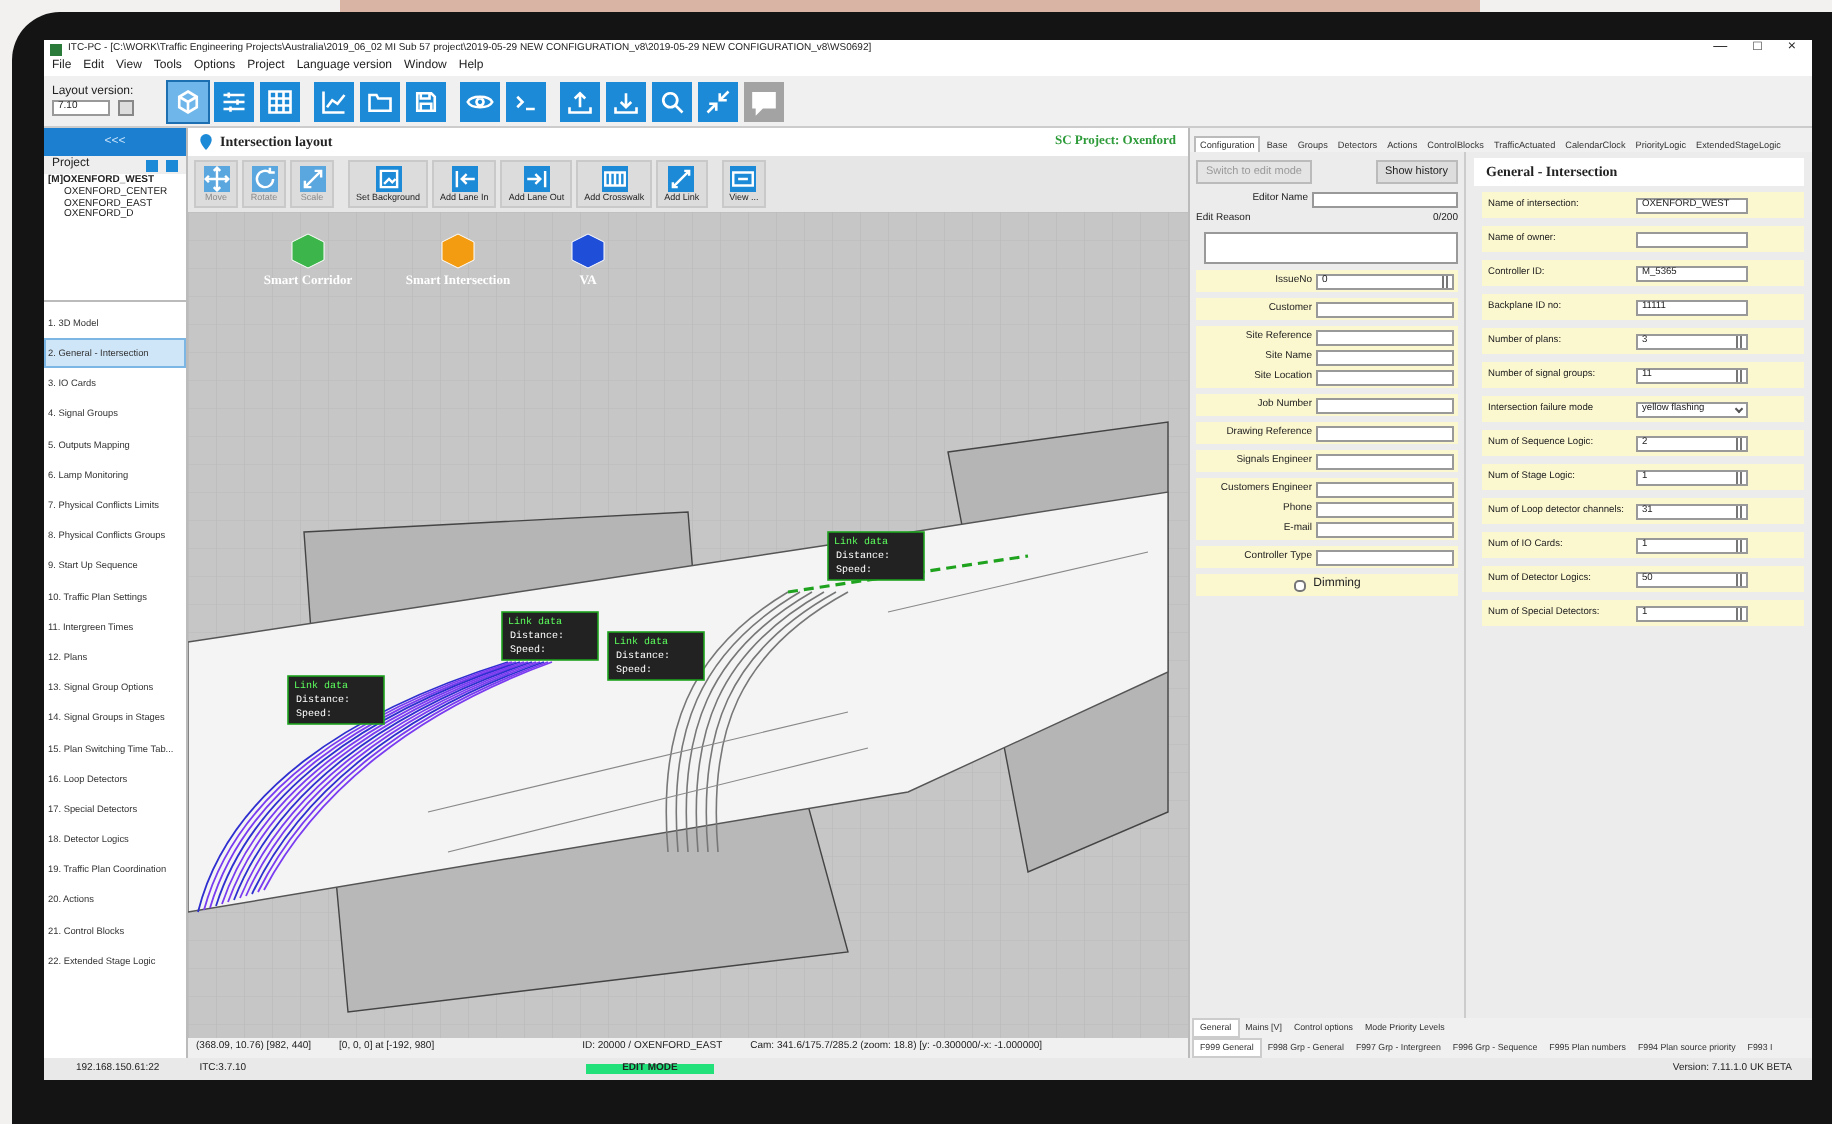  What do you see at coordinates (379, 101) in the screenshot?
I see `folder-button` at bounding box center [379, 101].